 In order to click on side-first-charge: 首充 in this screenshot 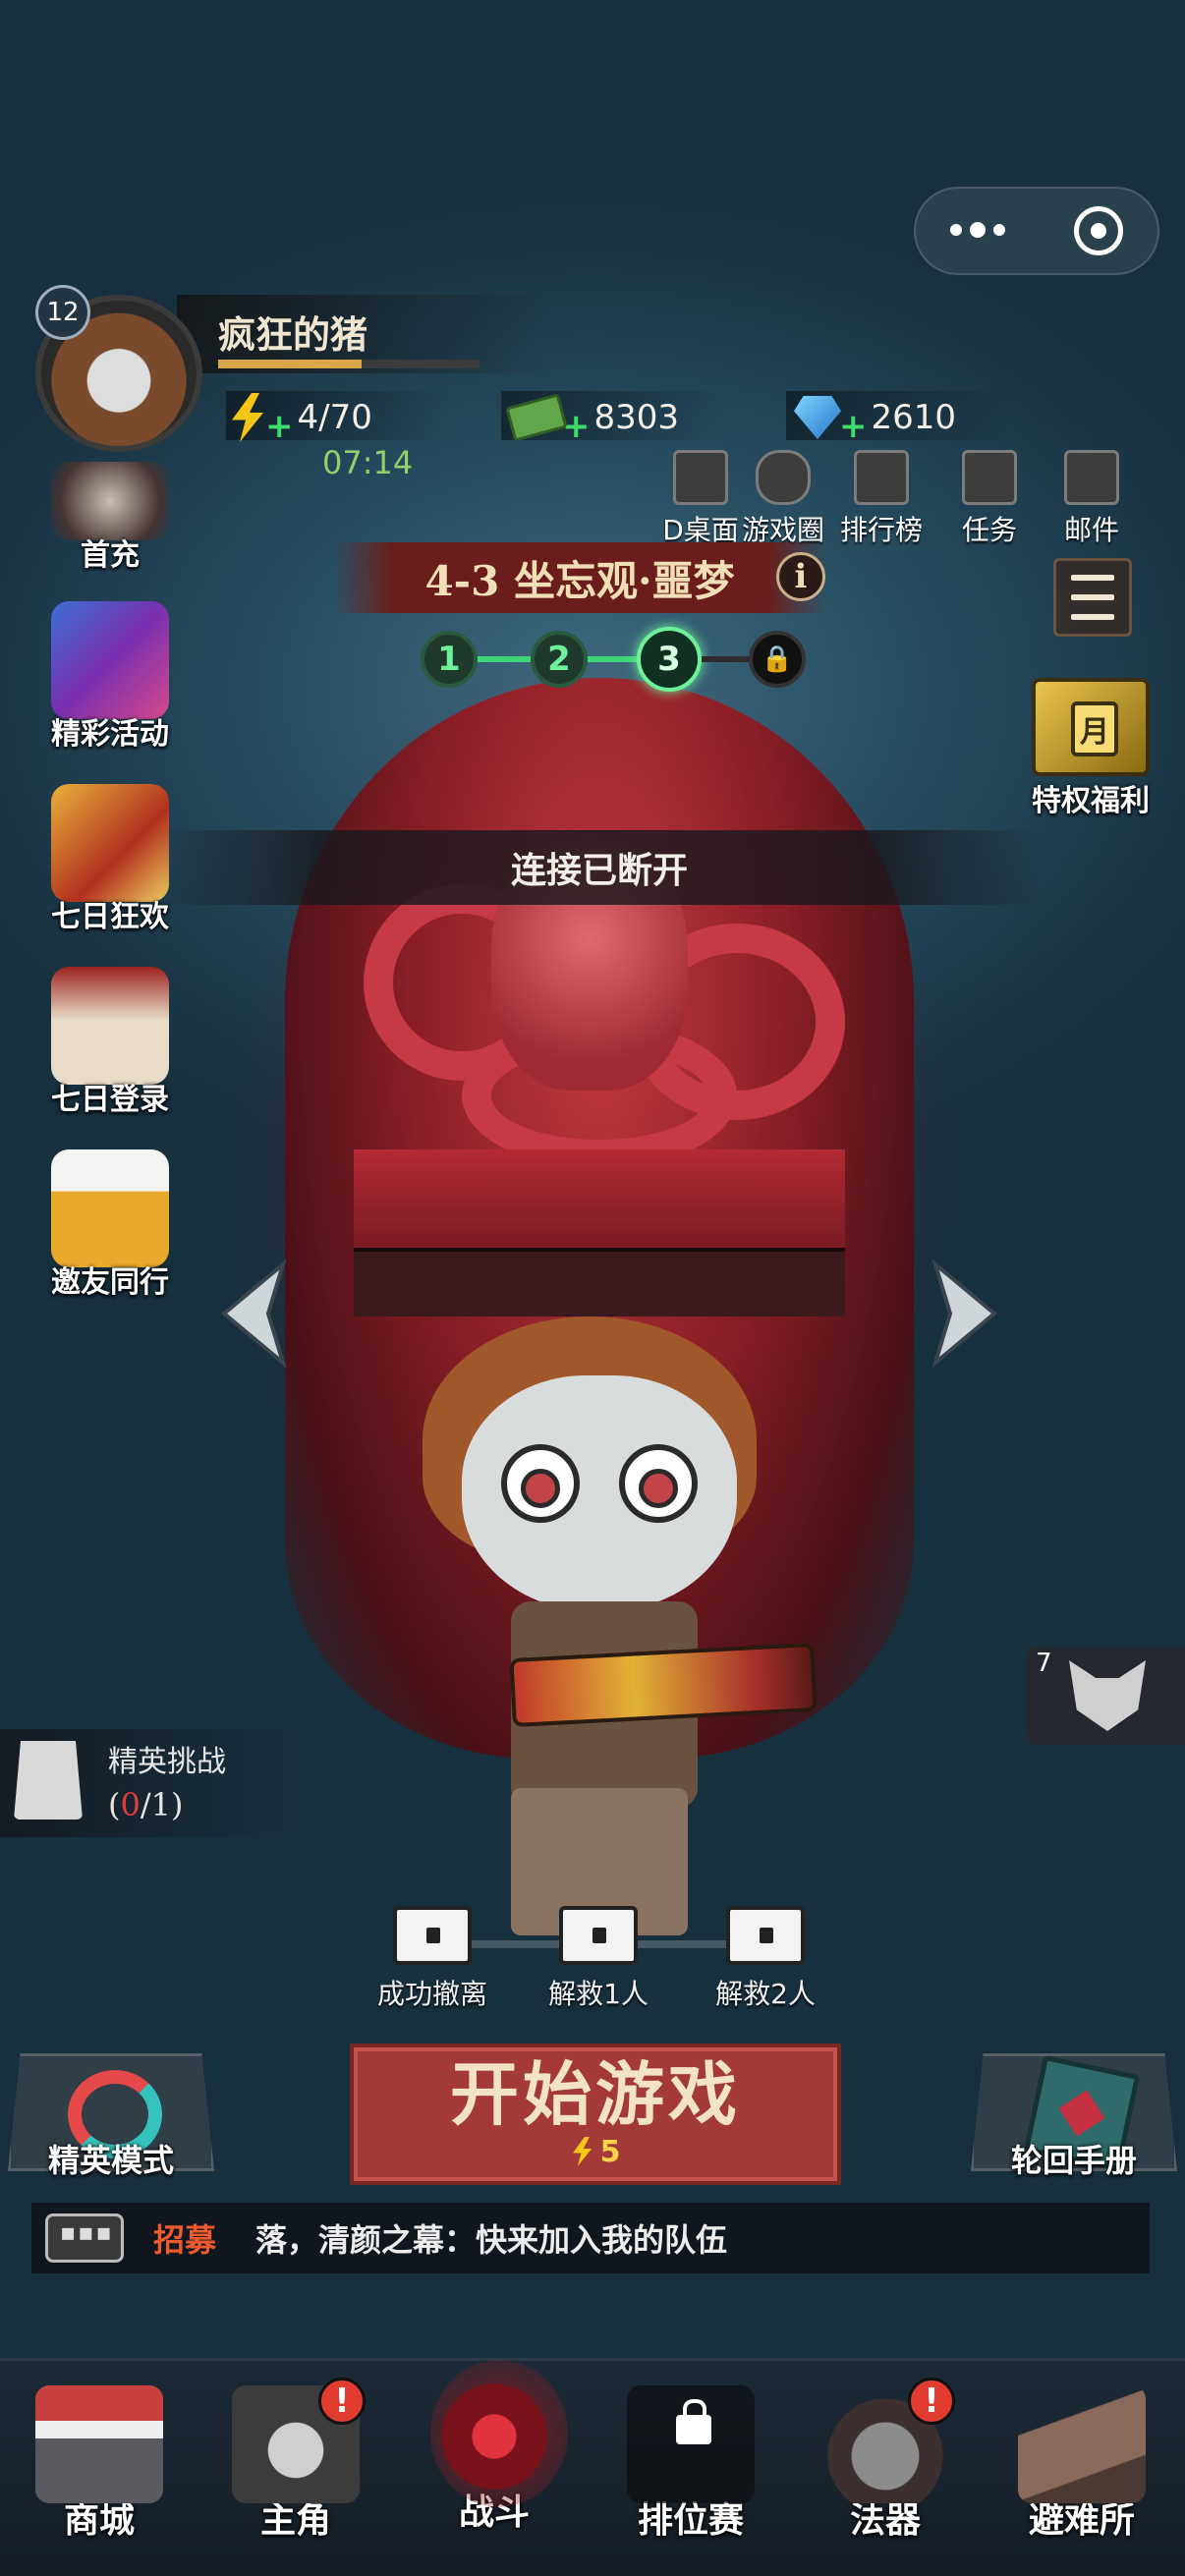, I will do `click(110, 518)`.